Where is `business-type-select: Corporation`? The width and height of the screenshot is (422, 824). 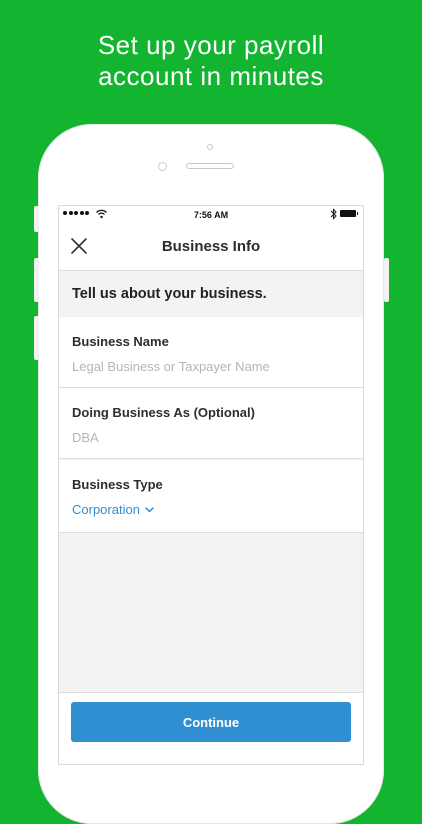 business-type-select: Corporation is located at coordinates (113, 509).